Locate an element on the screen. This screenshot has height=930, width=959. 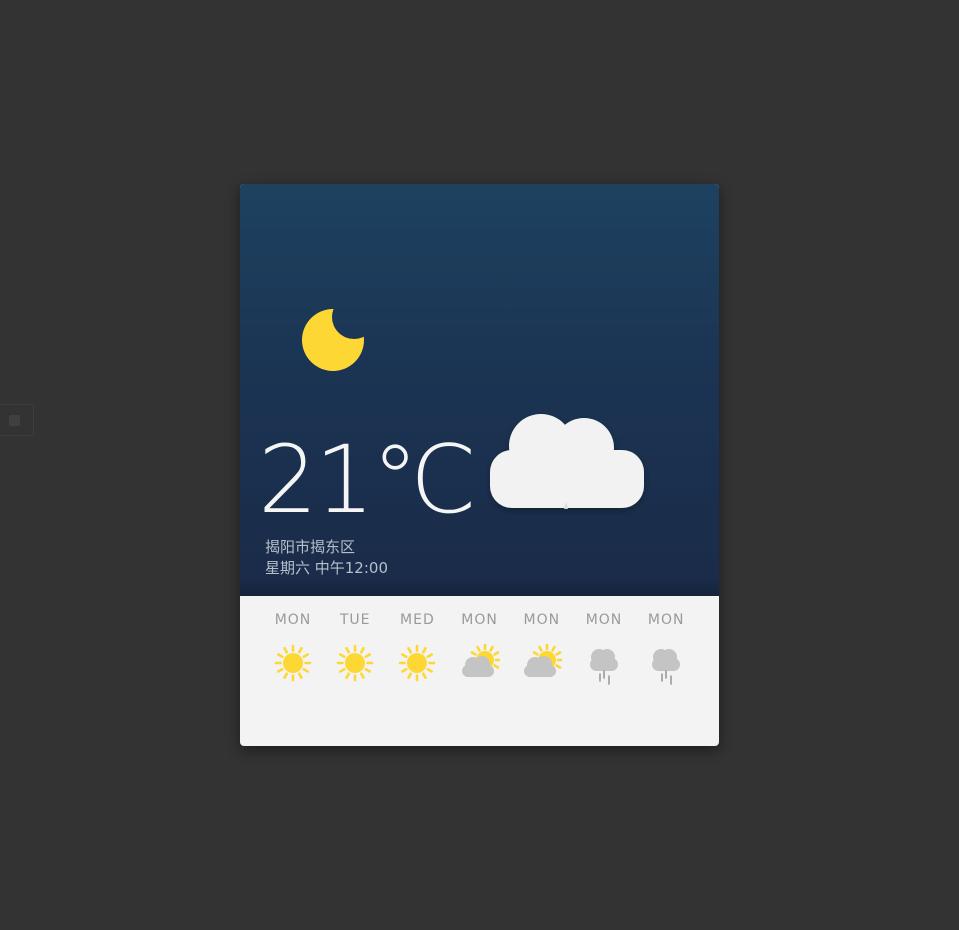
location-name: 揭阳市揭东区 is located at coordinates (310, 547).